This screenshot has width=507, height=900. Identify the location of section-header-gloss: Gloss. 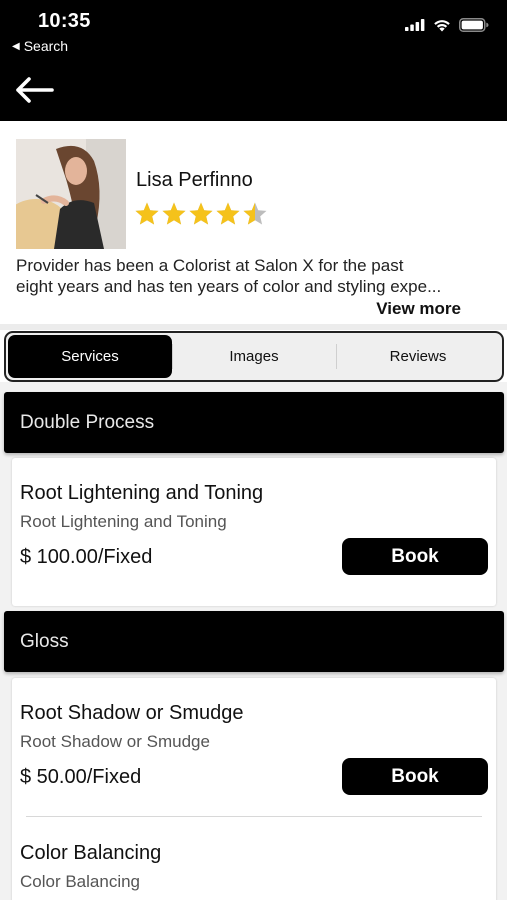
(254, 641).